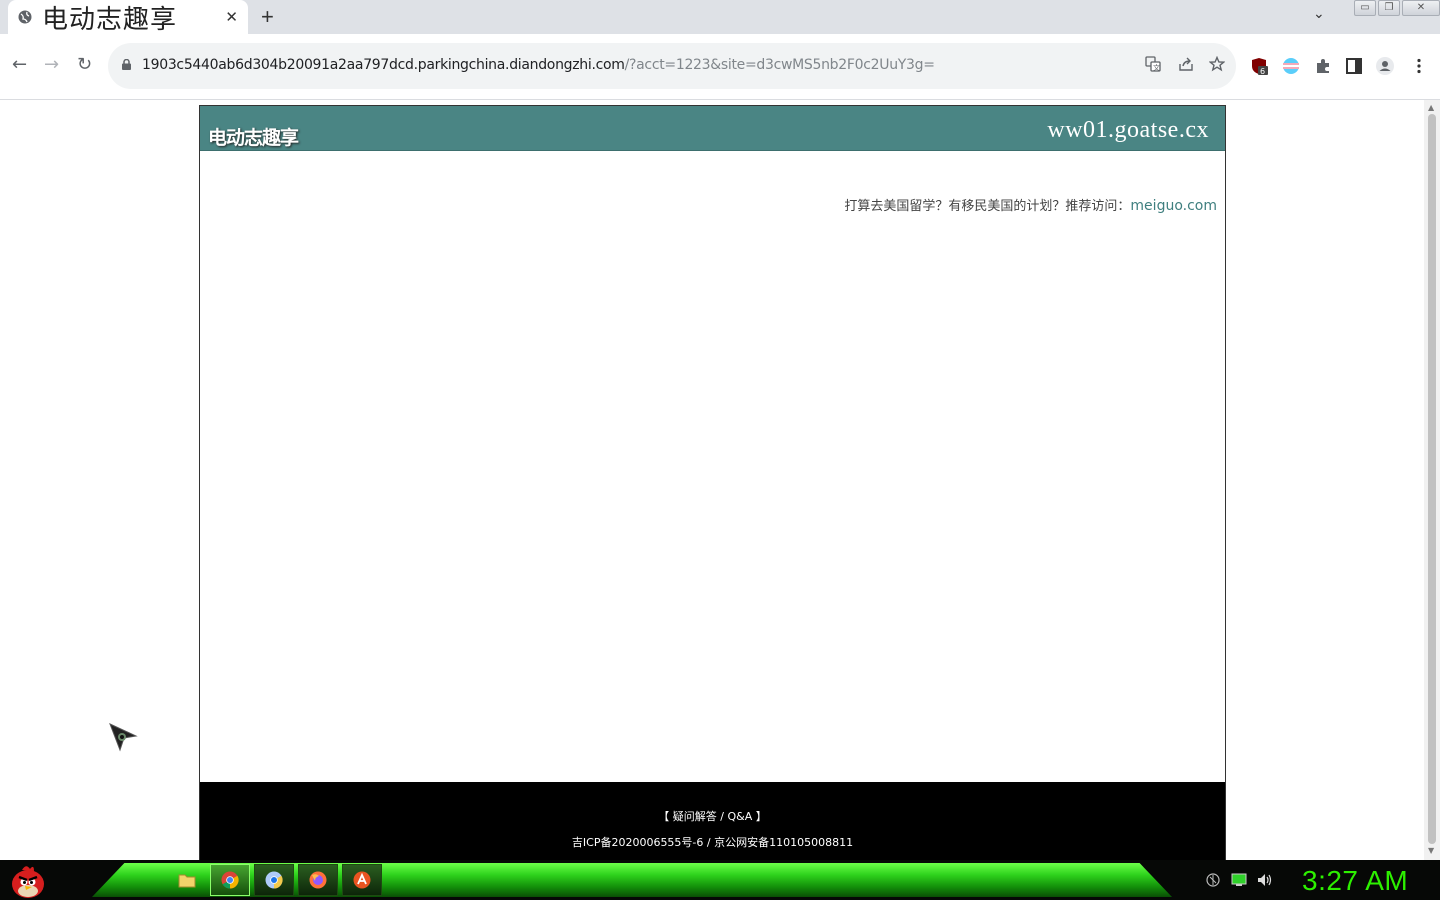 The width and height of the screenshot is (1440, 900). Describe the element at coordinates (1319, 14) in the screenshot. I see `tab-search-icon: ⌄` at that location.